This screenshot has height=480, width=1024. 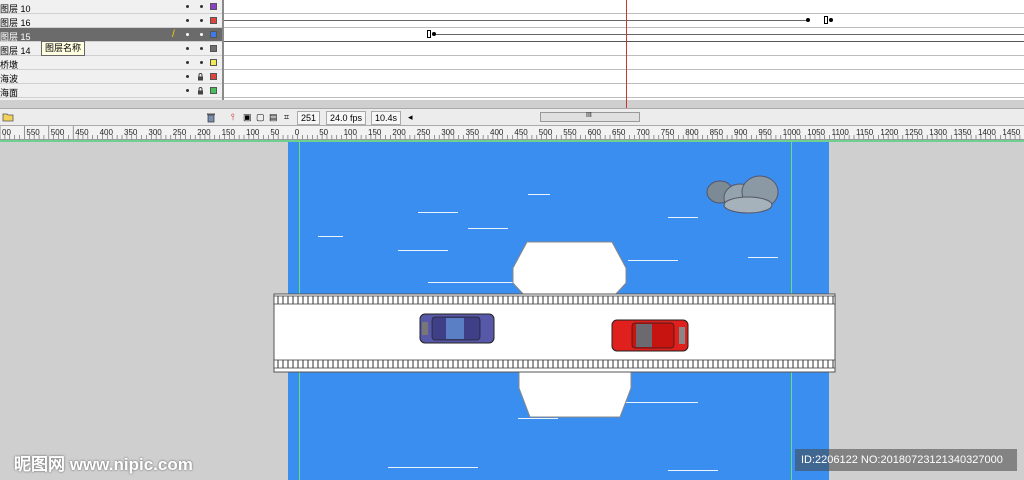 What do you see at coordinates (650, 335) in the screenshot?
I see `red-car` at bounding box center [650, 335].